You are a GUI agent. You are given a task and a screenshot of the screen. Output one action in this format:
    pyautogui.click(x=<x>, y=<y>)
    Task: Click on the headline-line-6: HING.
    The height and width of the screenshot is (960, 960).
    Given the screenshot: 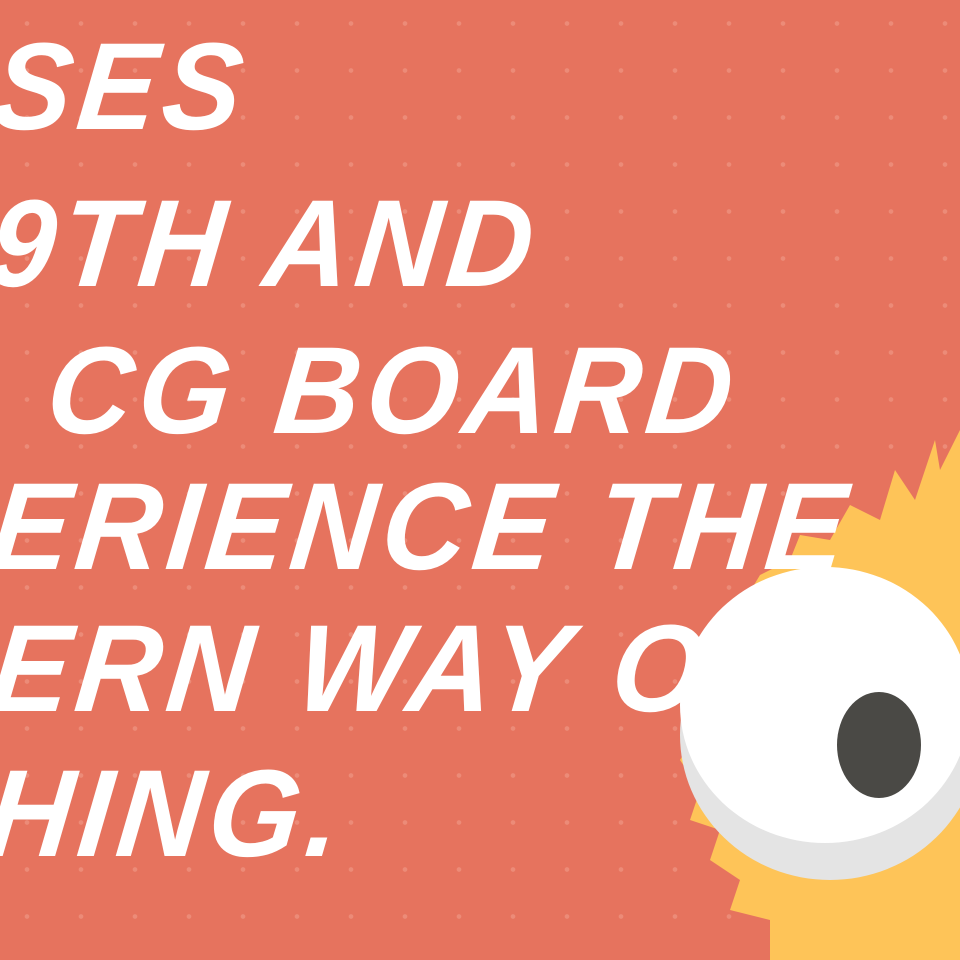 What is the action you would take?
    pyautogui.click(x=177, y=814)
    